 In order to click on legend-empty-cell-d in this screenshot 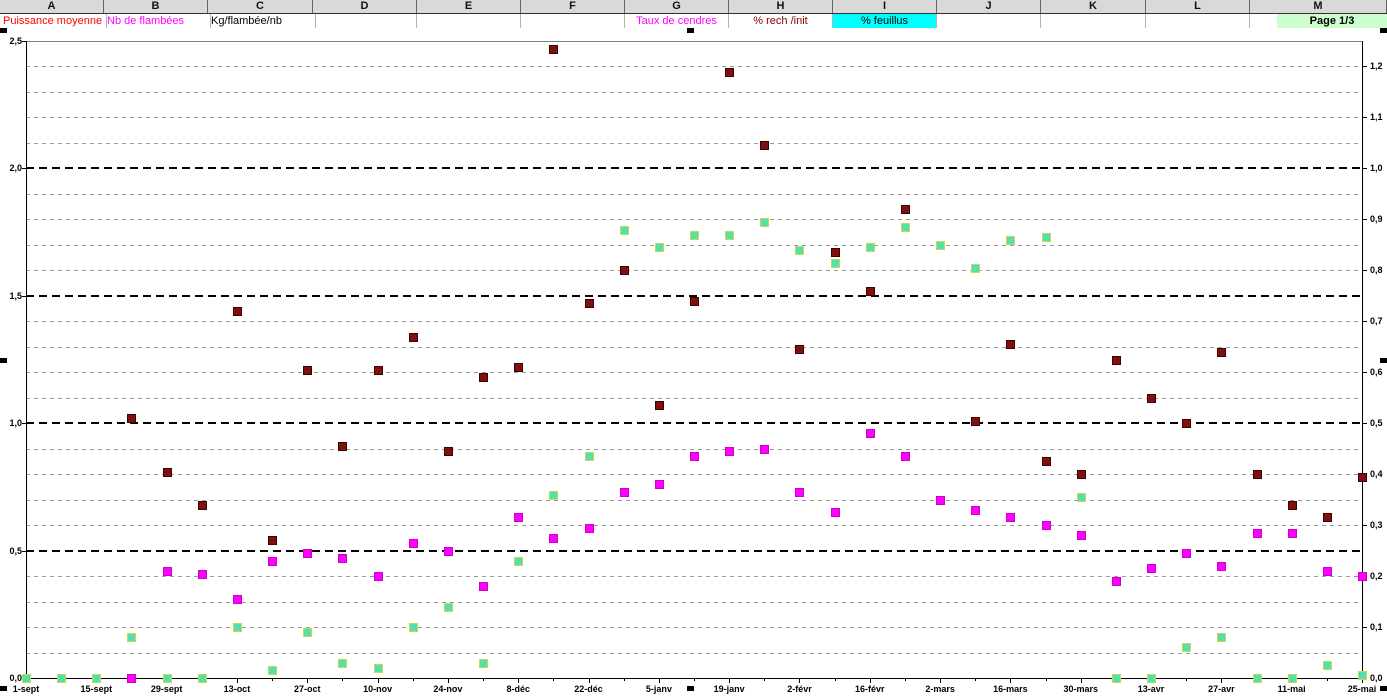, I will do `click(365, 21)`.